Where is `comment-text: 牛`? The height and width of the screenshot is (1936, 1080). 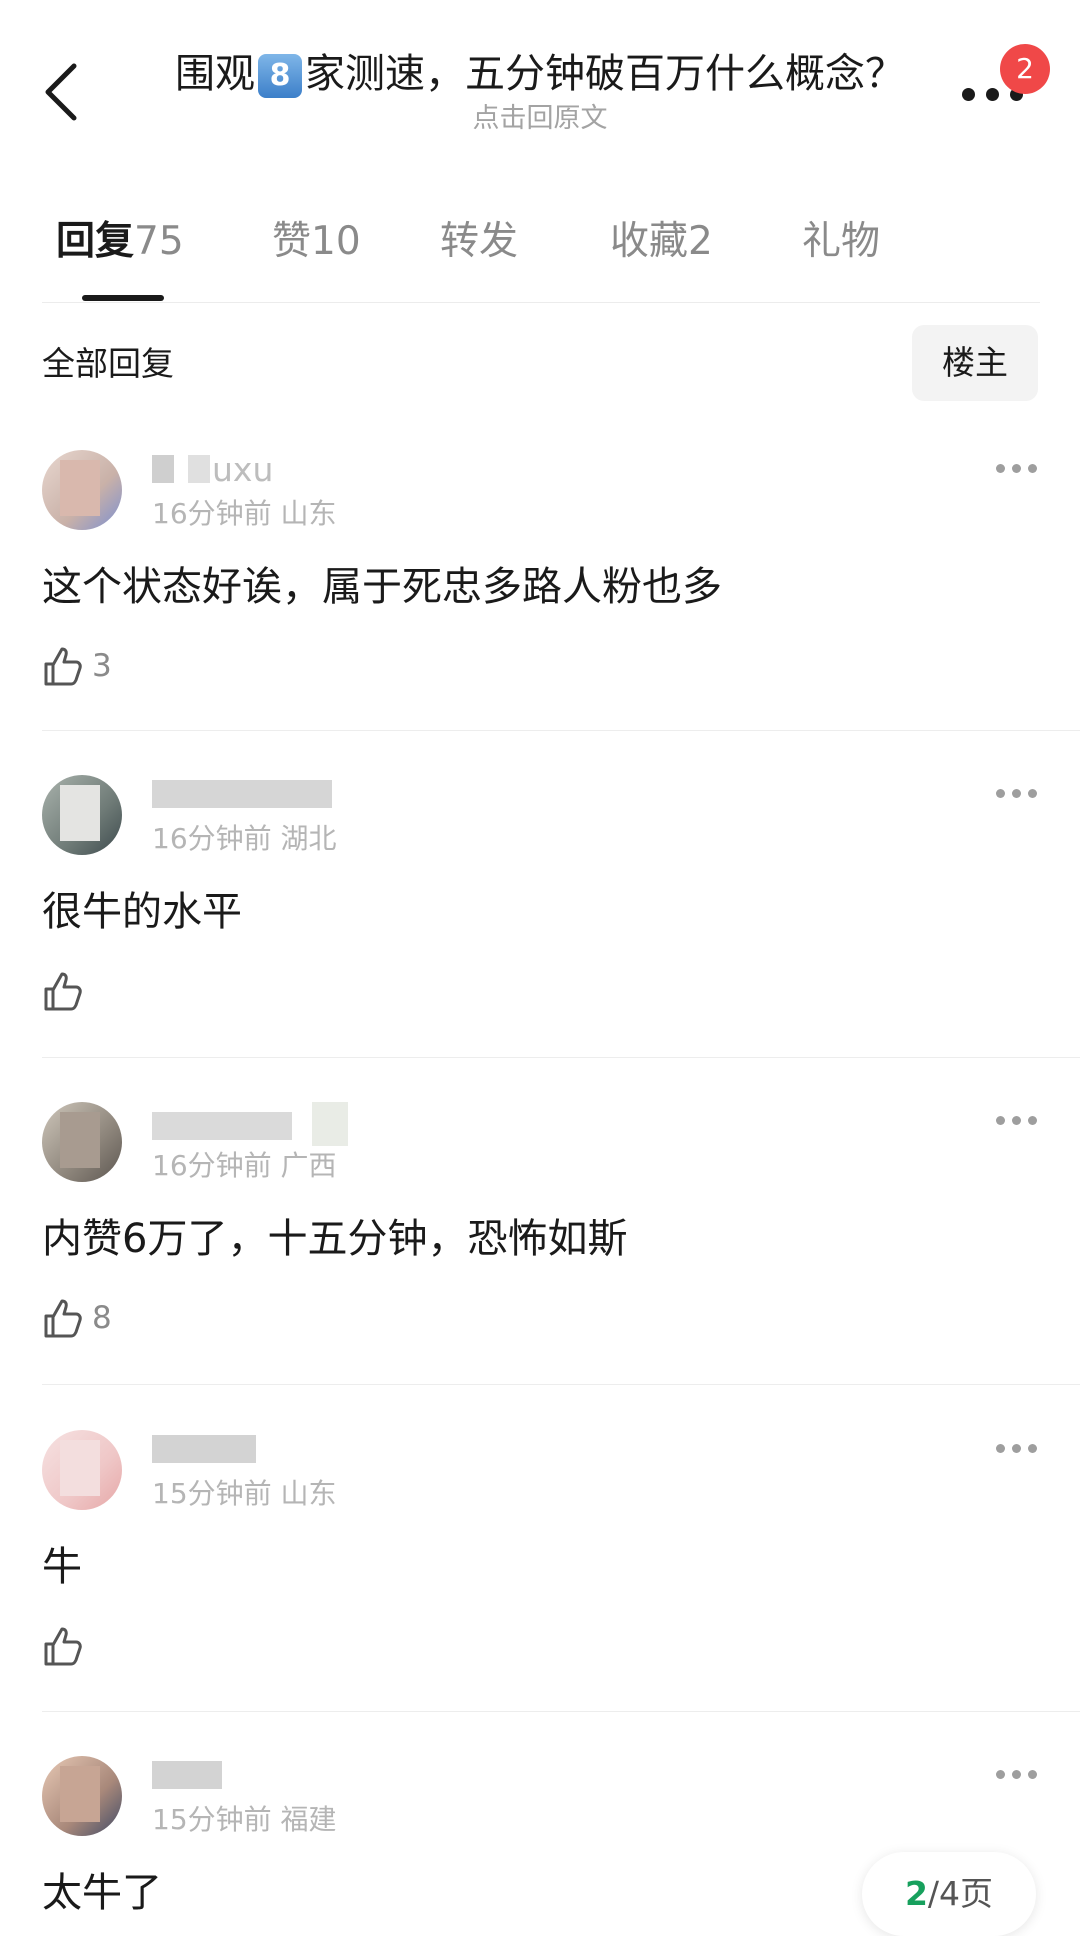
comment-text: 牛 is located at coordinates (62, 1567).